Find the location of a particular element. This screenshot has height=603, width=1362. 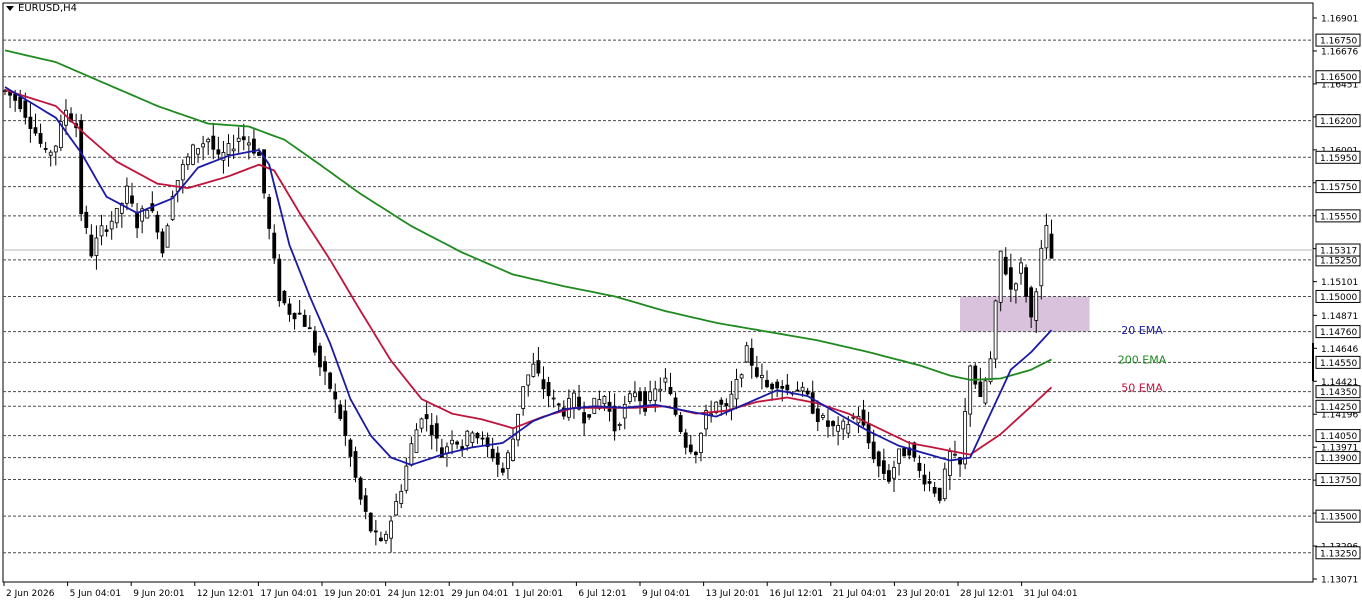

price-tick-label: 1.13071 is located at coordinates (1339, 581).